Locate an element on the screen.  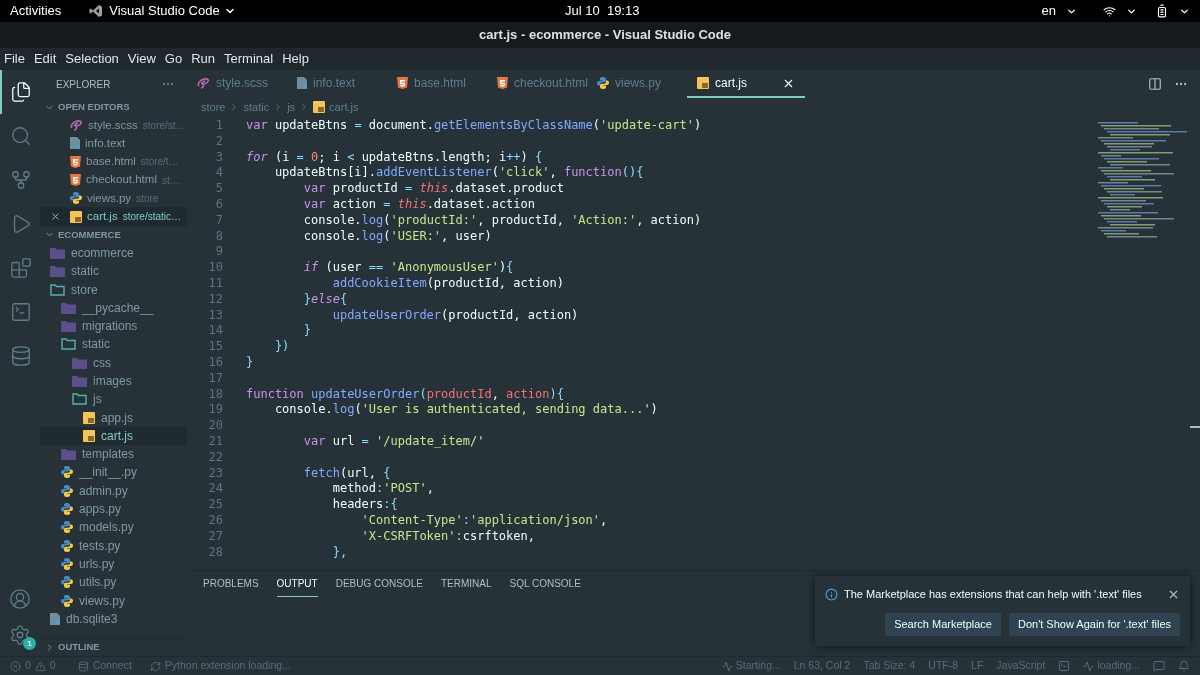
editor-tab: checkout.html is located at coordinates (537, 84).